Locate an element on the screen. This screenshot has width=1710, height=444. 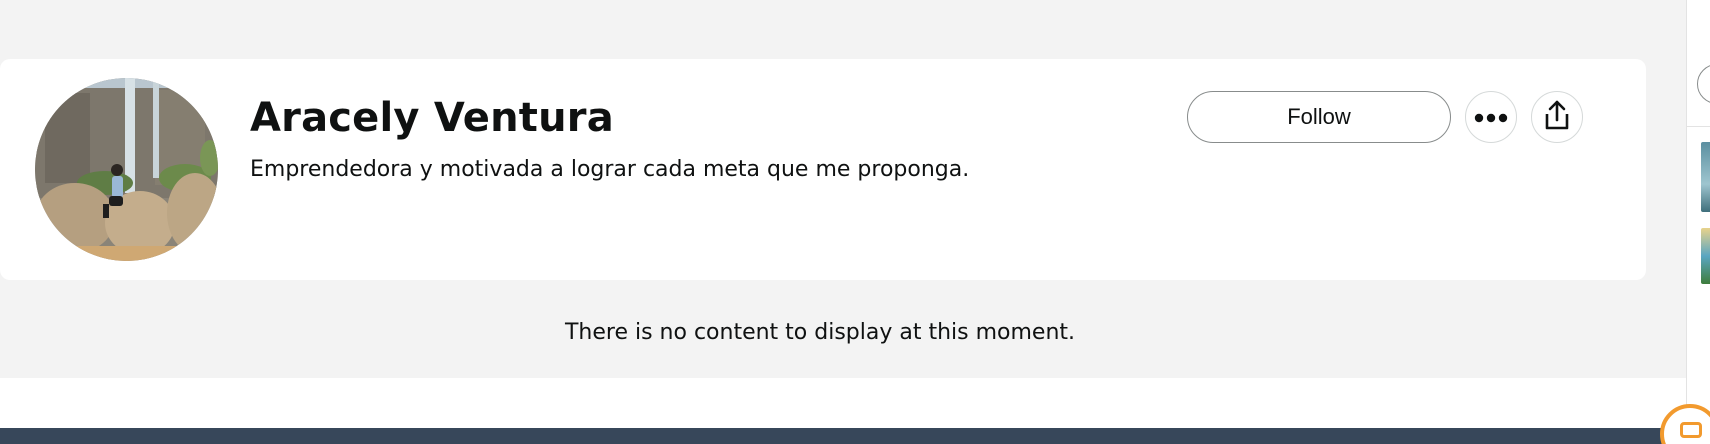
share-icon is located at coordinates (1557, 117).